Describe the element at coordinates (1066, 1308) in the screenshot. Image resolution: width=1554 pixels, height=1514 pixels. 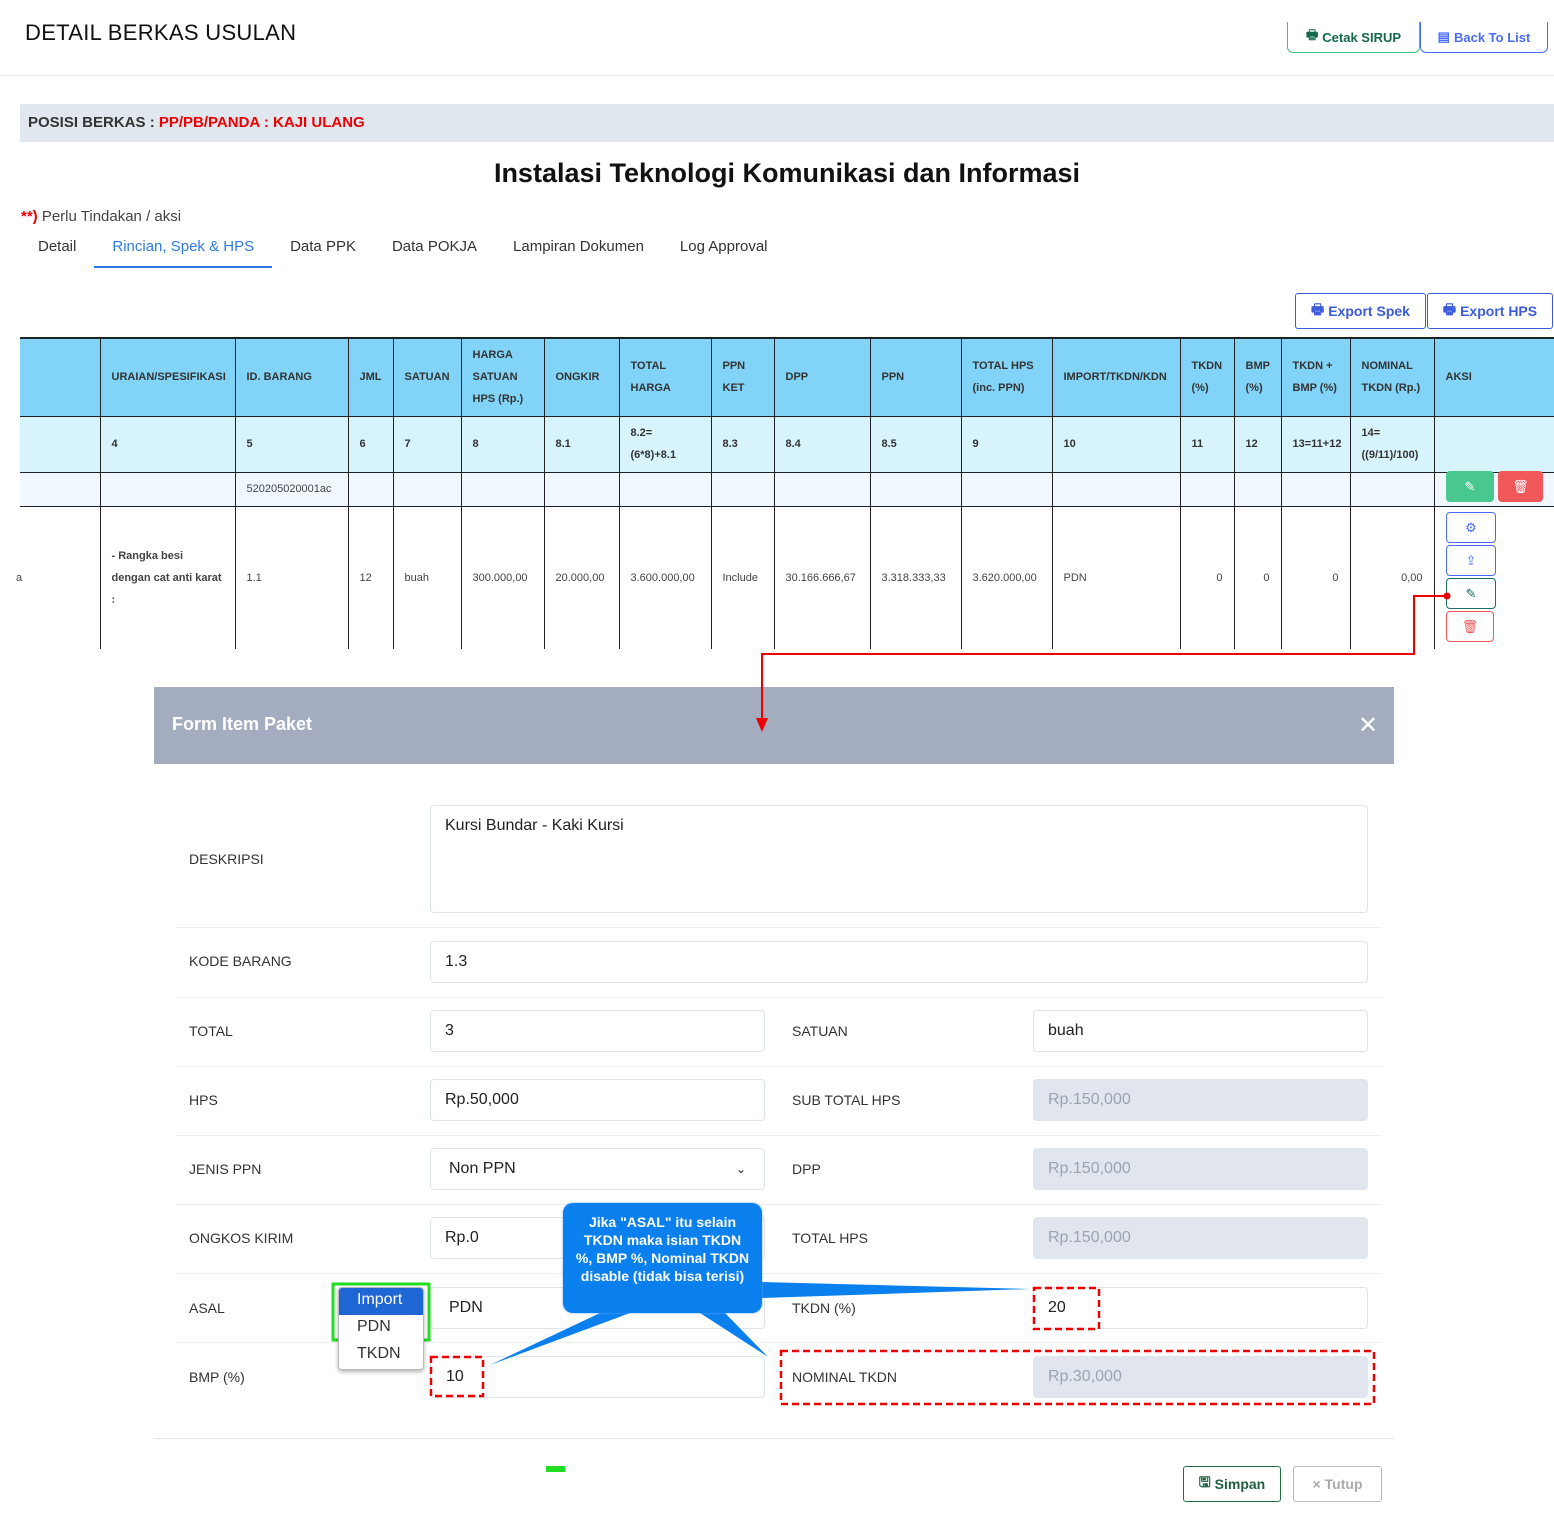
I see `highlight-tkdn` at that location.